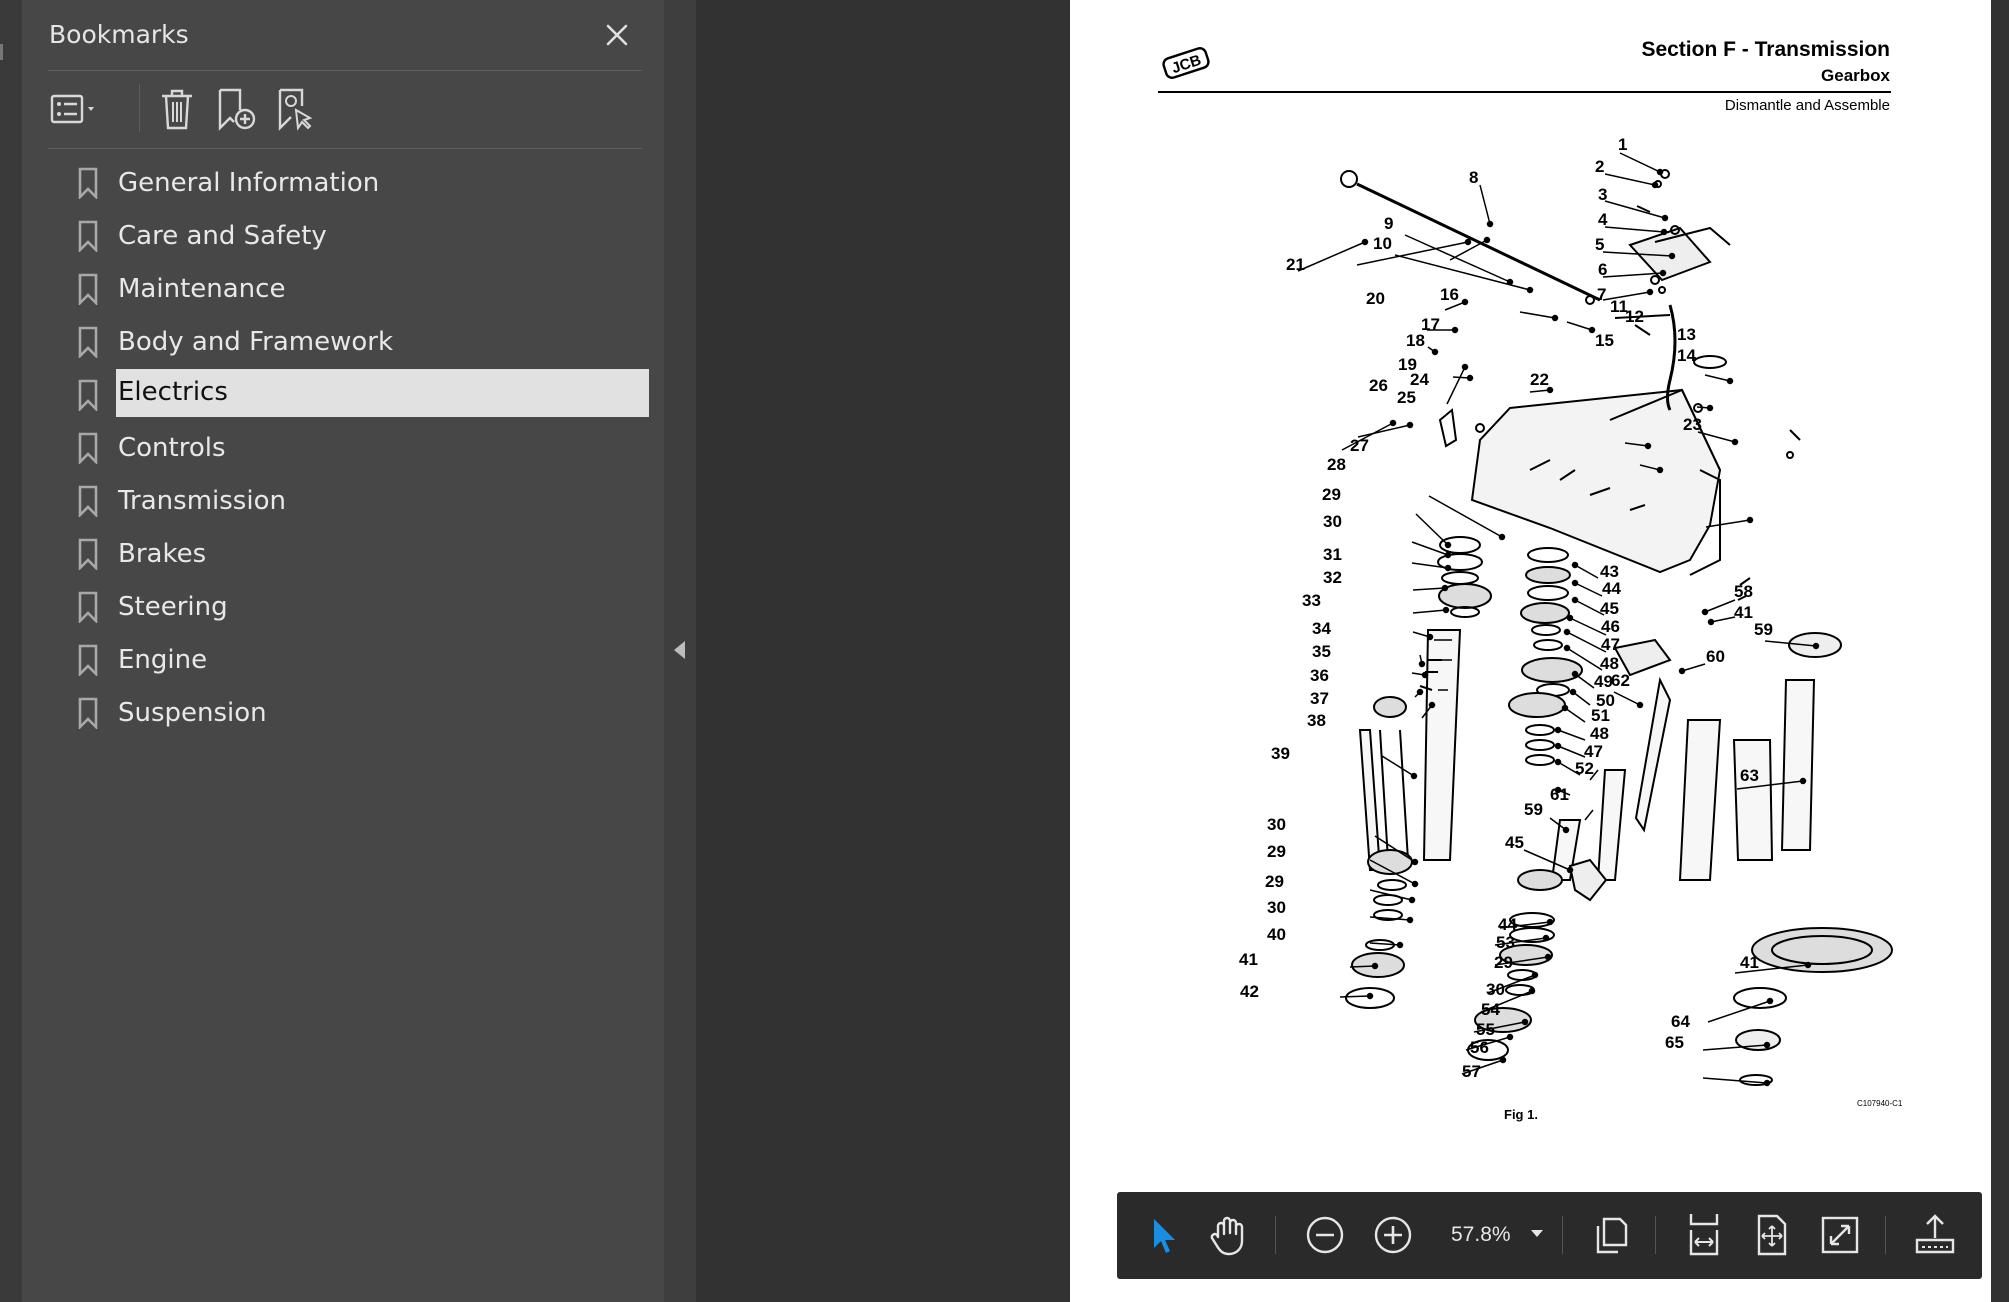 This screenshot has width=2009, height=1302. Describe the element at coordinates (1419, 379) in the screenshot. I see `callout-number: 24` at that location.